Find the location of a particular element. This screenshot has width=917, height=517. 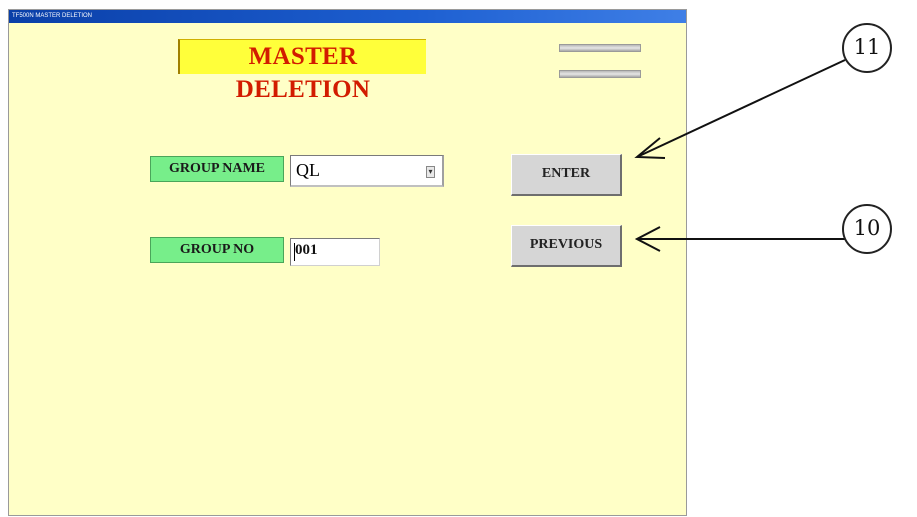

callout-11: 11 is located at coordinates (867, 48).